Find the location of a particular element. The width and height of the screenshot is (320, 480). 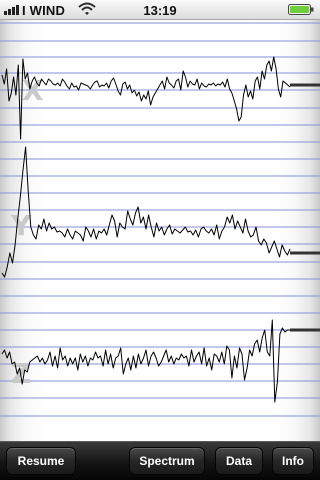

clock-time: 13:19 is located at coordinates (160, 10).